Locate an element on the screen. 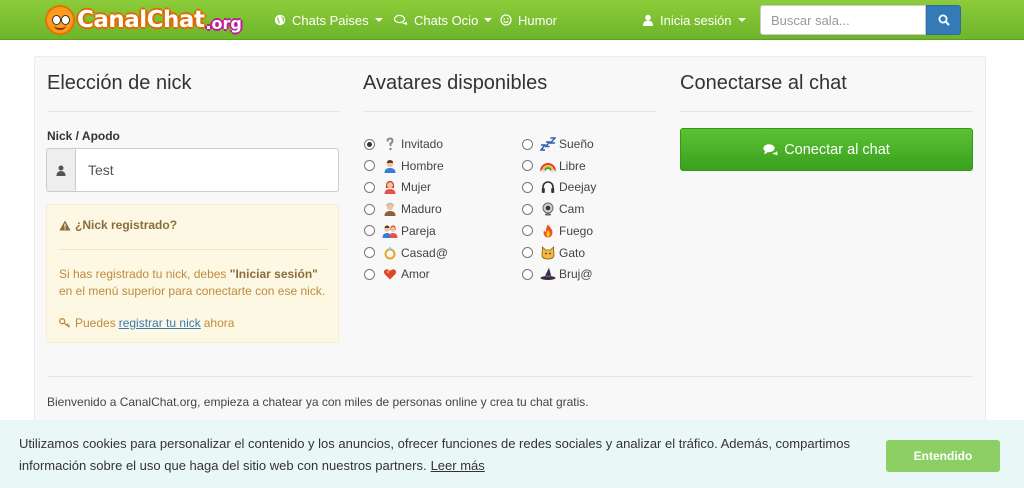 The image size is (1024, 488). avatar-label: Amor is located at coordinates (415, 274).